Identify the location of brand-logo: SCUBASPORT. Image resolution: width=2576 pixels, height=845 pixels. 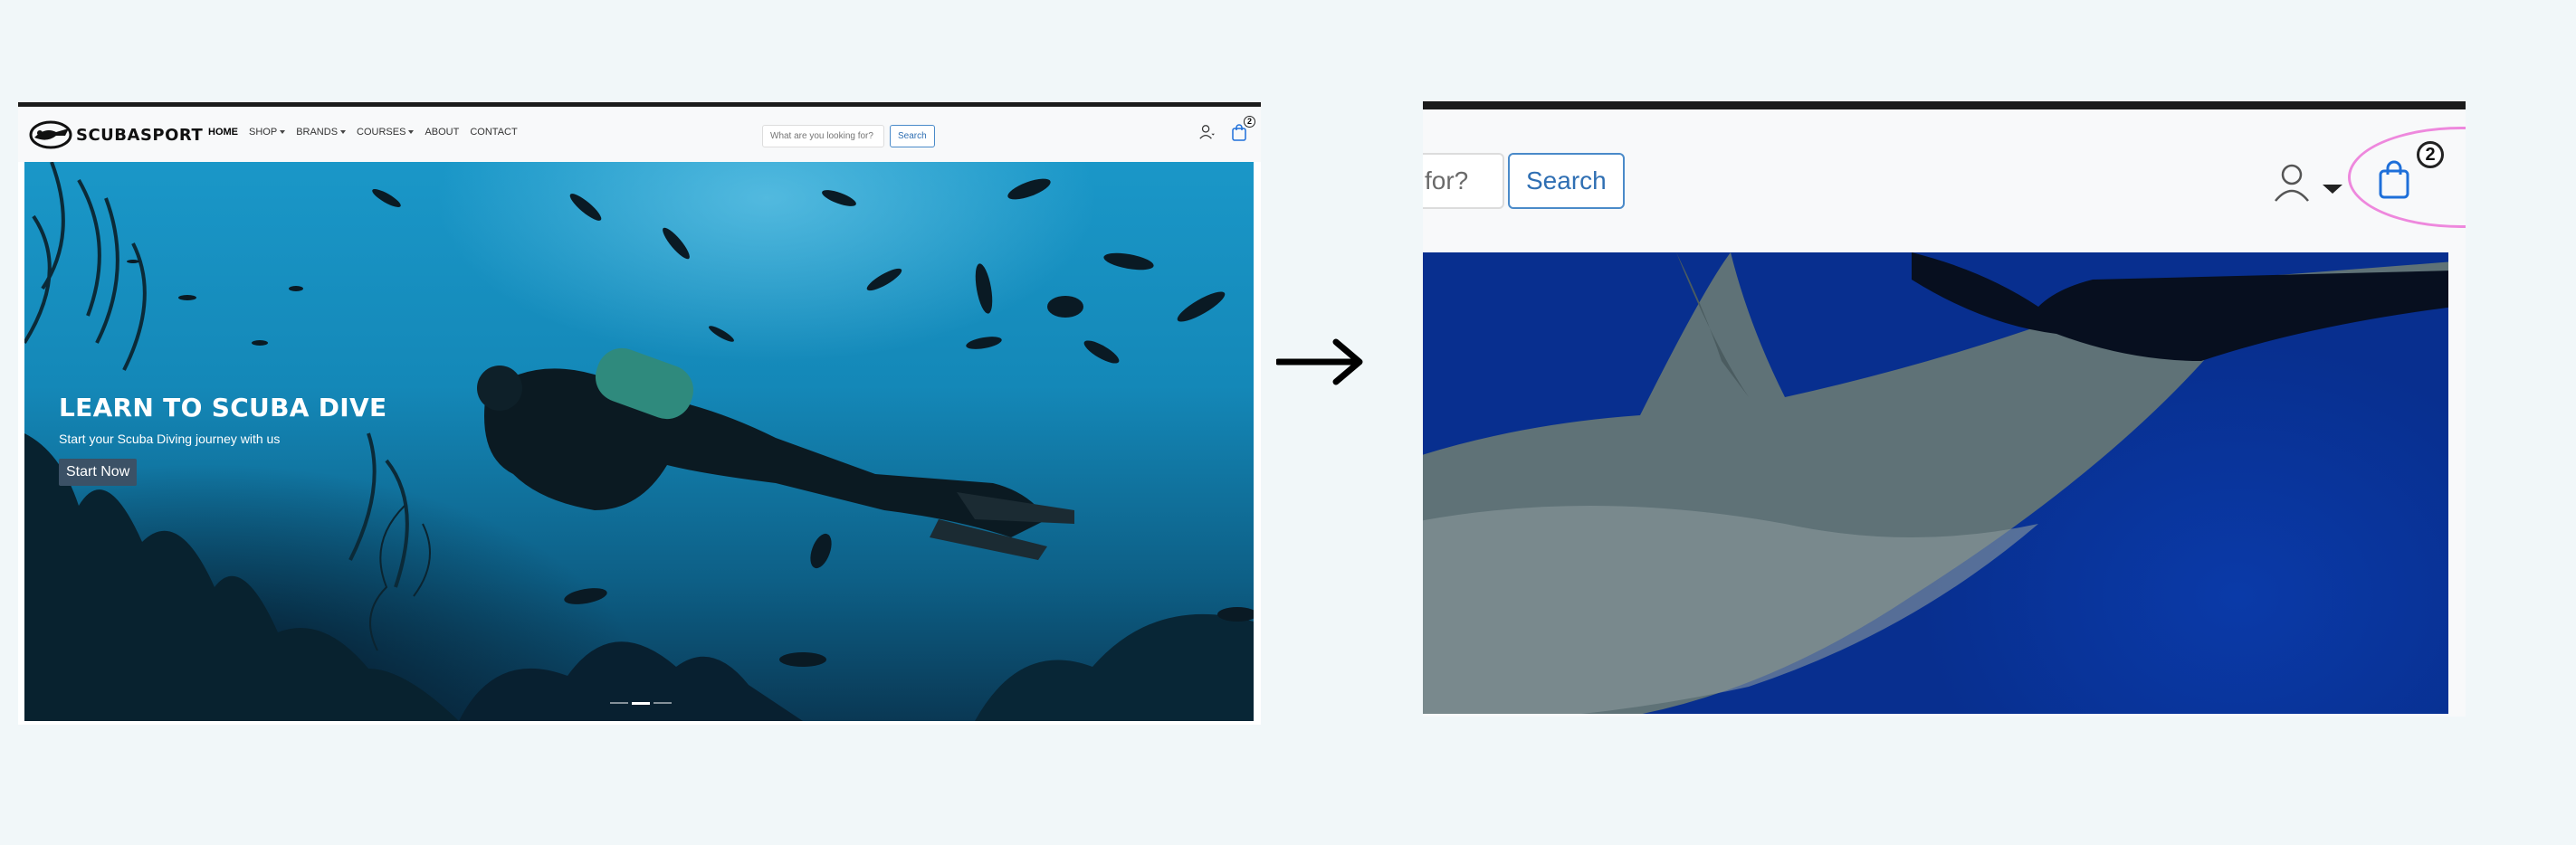
(116, 135).